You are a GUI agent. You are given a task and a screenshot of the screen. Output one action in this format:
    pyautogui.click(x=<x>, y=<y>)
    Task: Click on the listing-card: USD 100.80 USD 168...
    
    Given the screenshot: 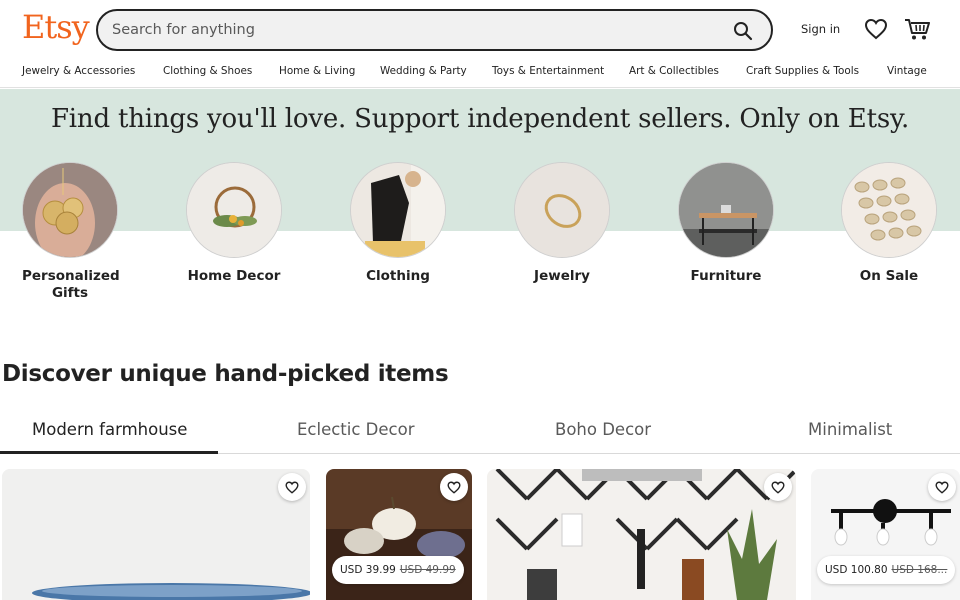 What is the action you would take?
    pyautogui.click(x=885, y=534)
    